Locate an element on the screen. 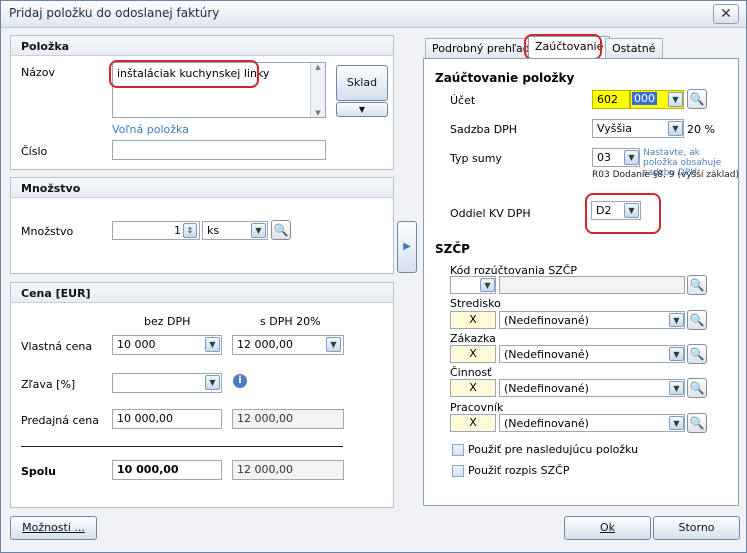 The height and width of the screenshot is (553, 747). sklad-button: Sklad is located at coordinates (362, 83).